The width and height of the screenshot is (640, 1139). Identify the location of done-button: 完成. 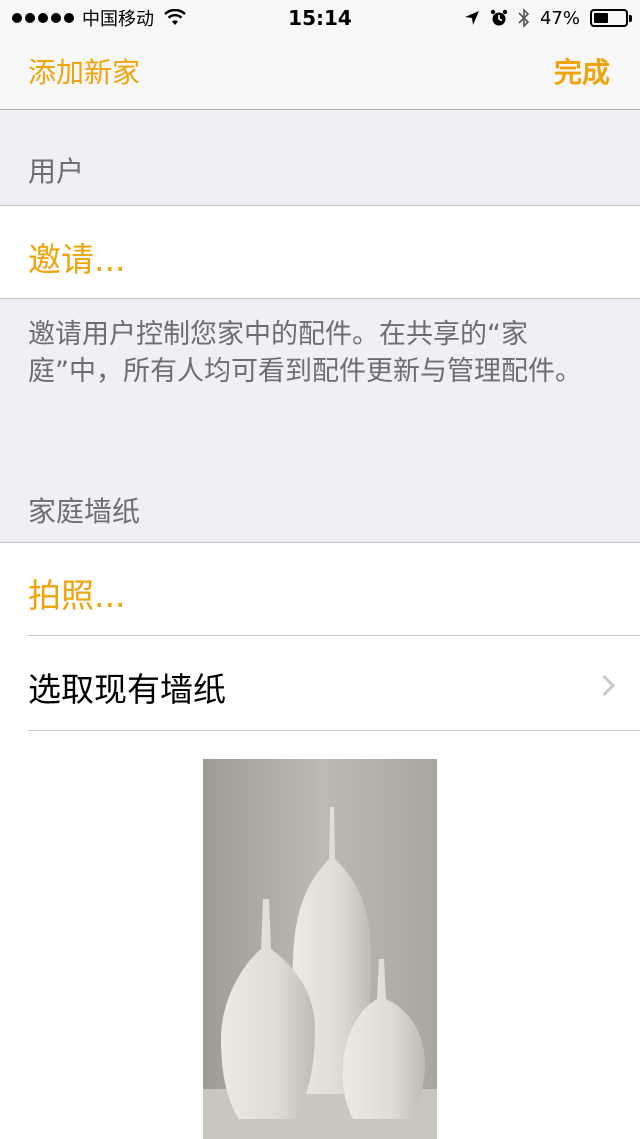
(582, 72).